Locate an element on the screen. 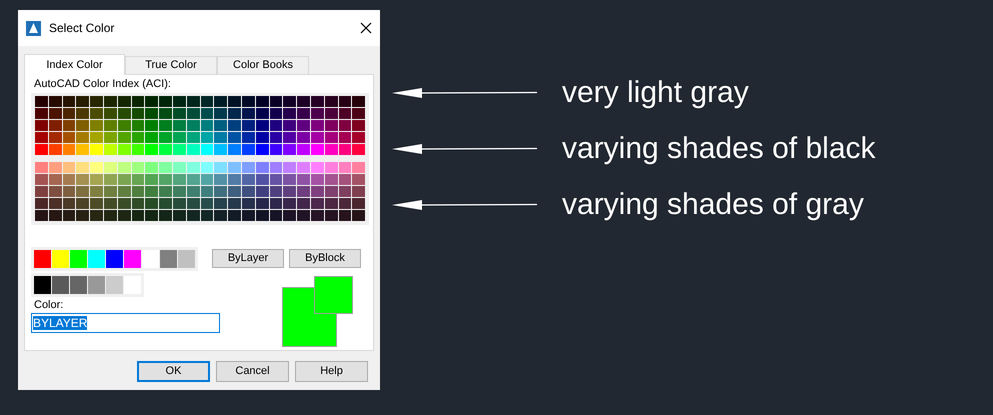  color-label: Color: is located at coordinates (49, 305).